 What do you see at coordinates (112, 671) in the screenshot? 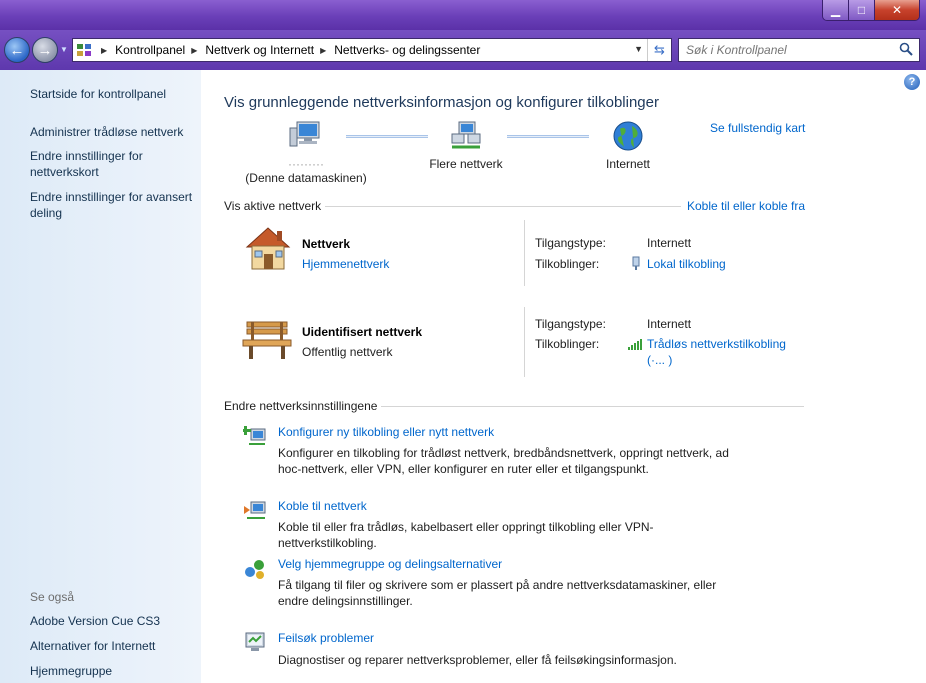
I see `see-also-homegroup: Hjemmegruppe` at bounding box center [112, 671].